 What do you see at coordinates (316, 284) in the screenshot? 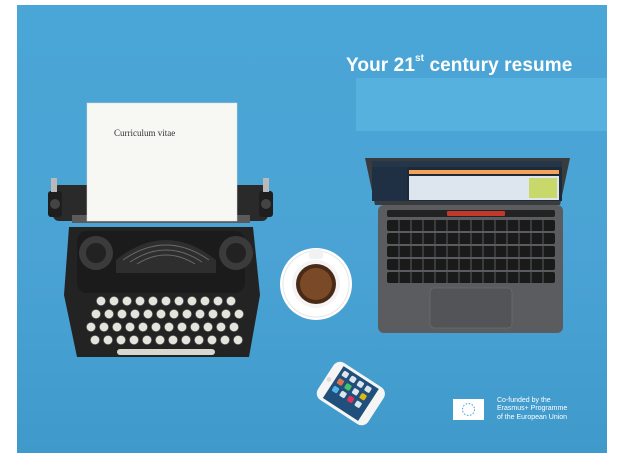
I see `coffee-cup` at bounding box center [316, 284].